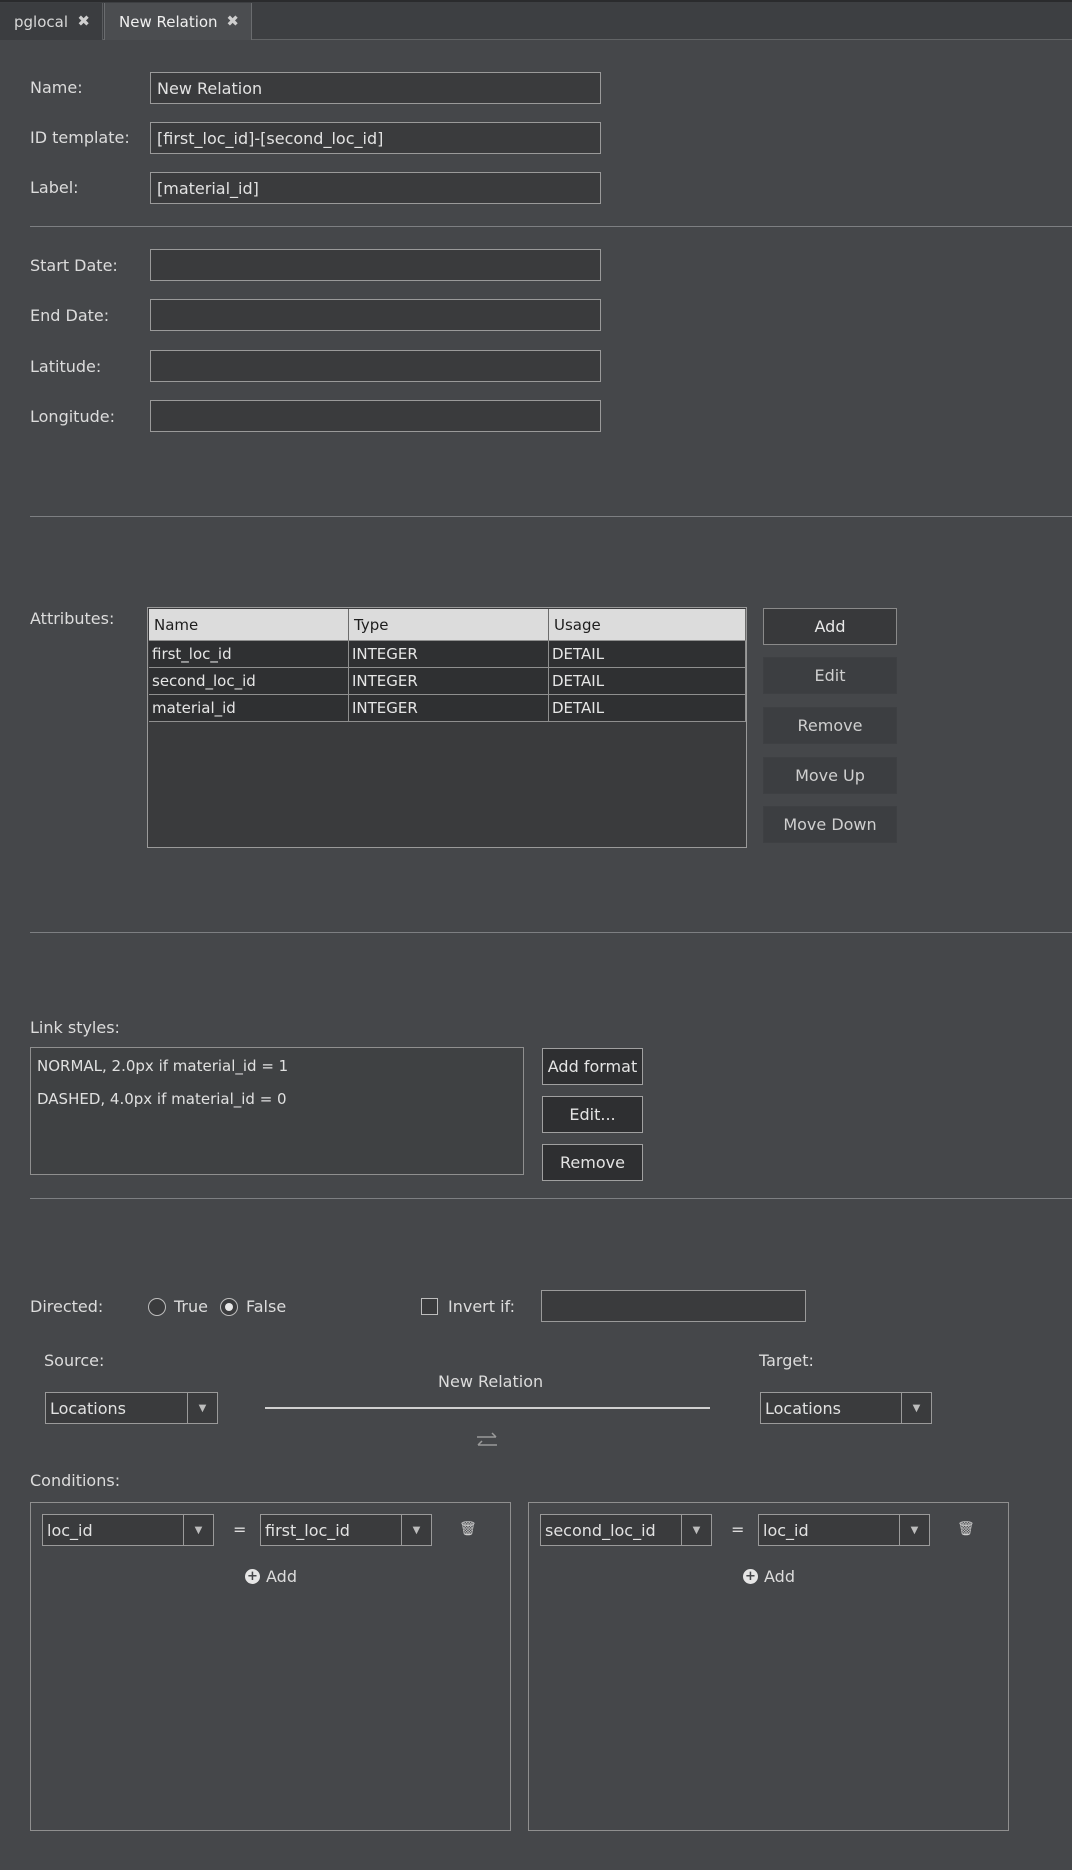  Describe the element at coordinates (786, 1360) in the screenshot. I see `target-label: Target:` at that location.